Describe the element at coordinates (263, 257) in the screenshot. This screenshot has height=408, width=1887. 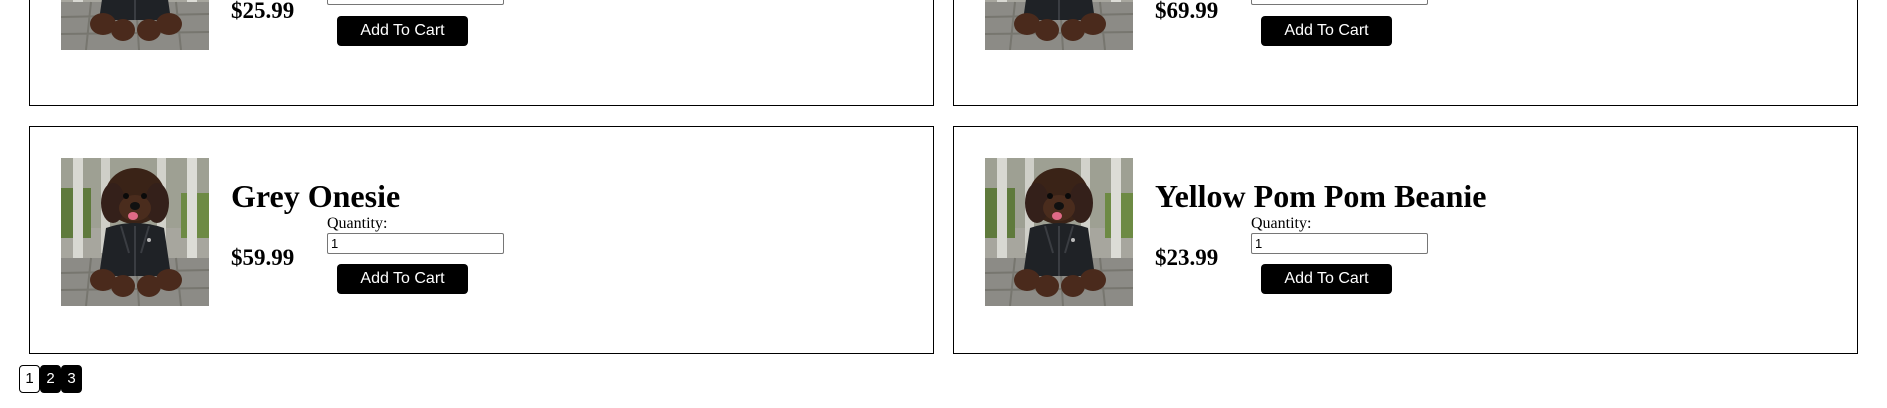
I see `product-price: $59.99` at that location.